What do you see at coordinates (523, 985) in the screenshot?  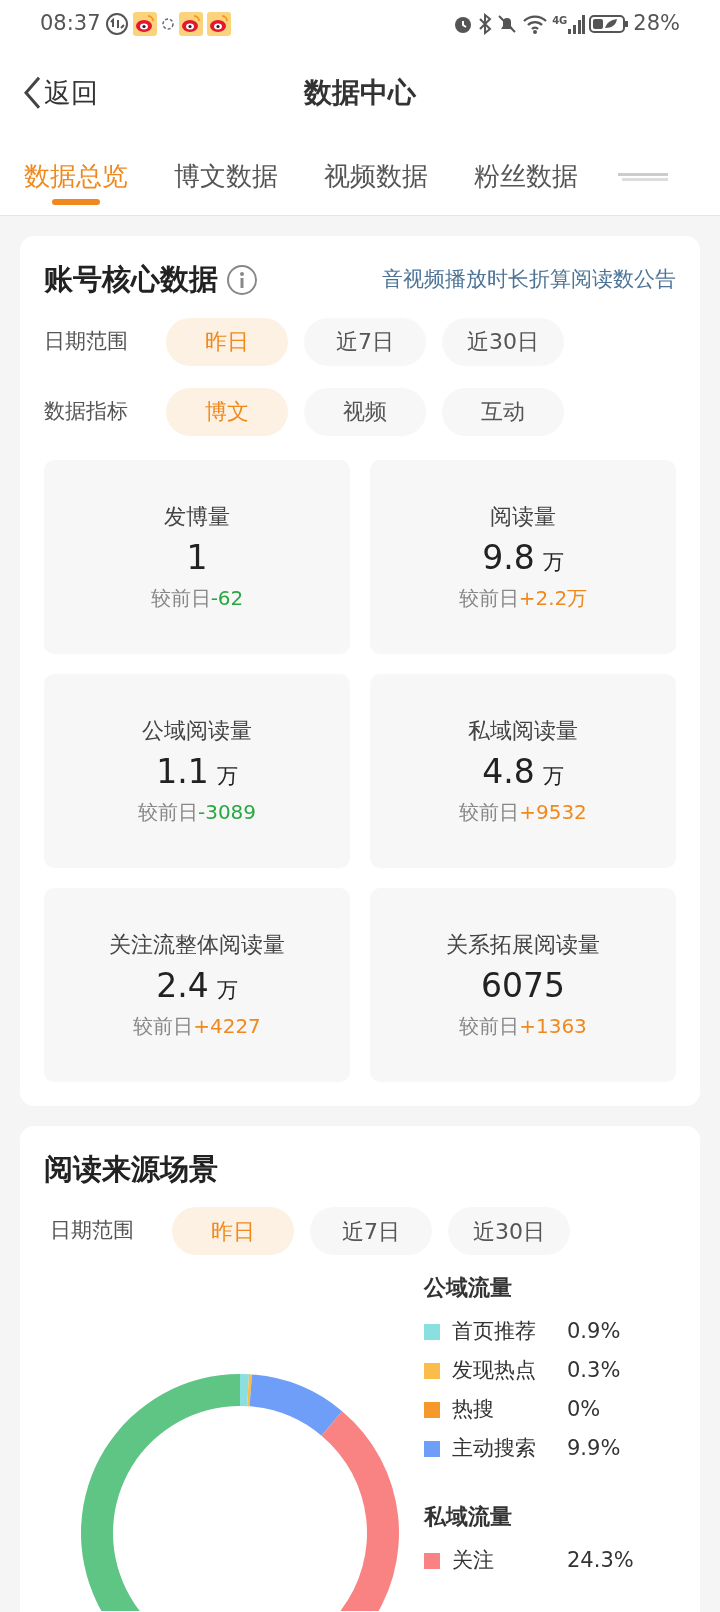 I see `metric-number: 6075` at bounding box center [523, 985].